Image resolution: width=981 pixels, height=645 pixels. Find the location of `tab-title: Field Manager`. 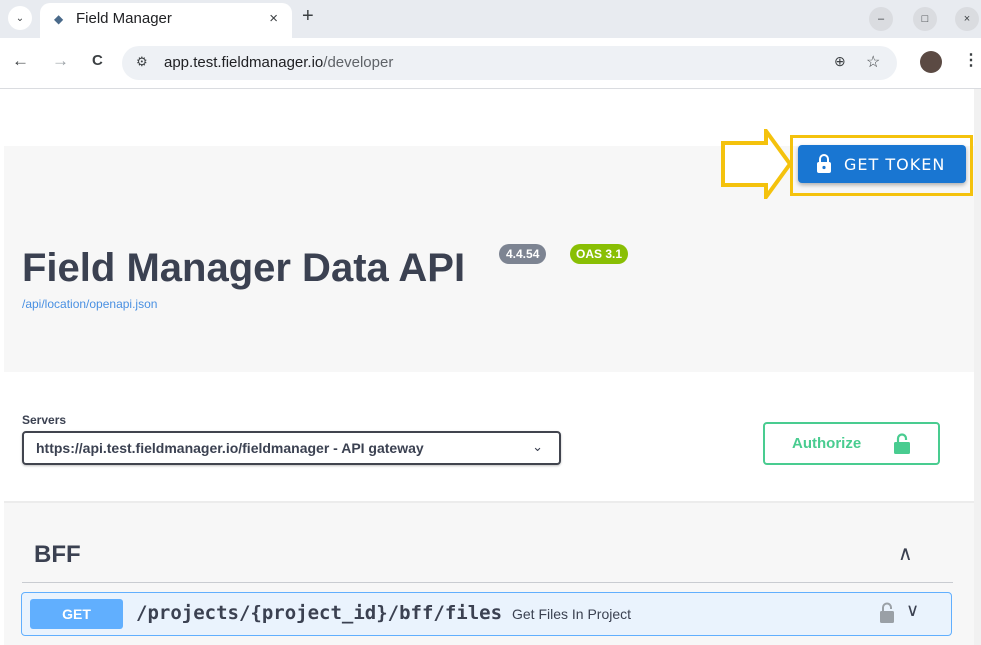

tab-title: Field Manager is located at coordinates (124, 18).